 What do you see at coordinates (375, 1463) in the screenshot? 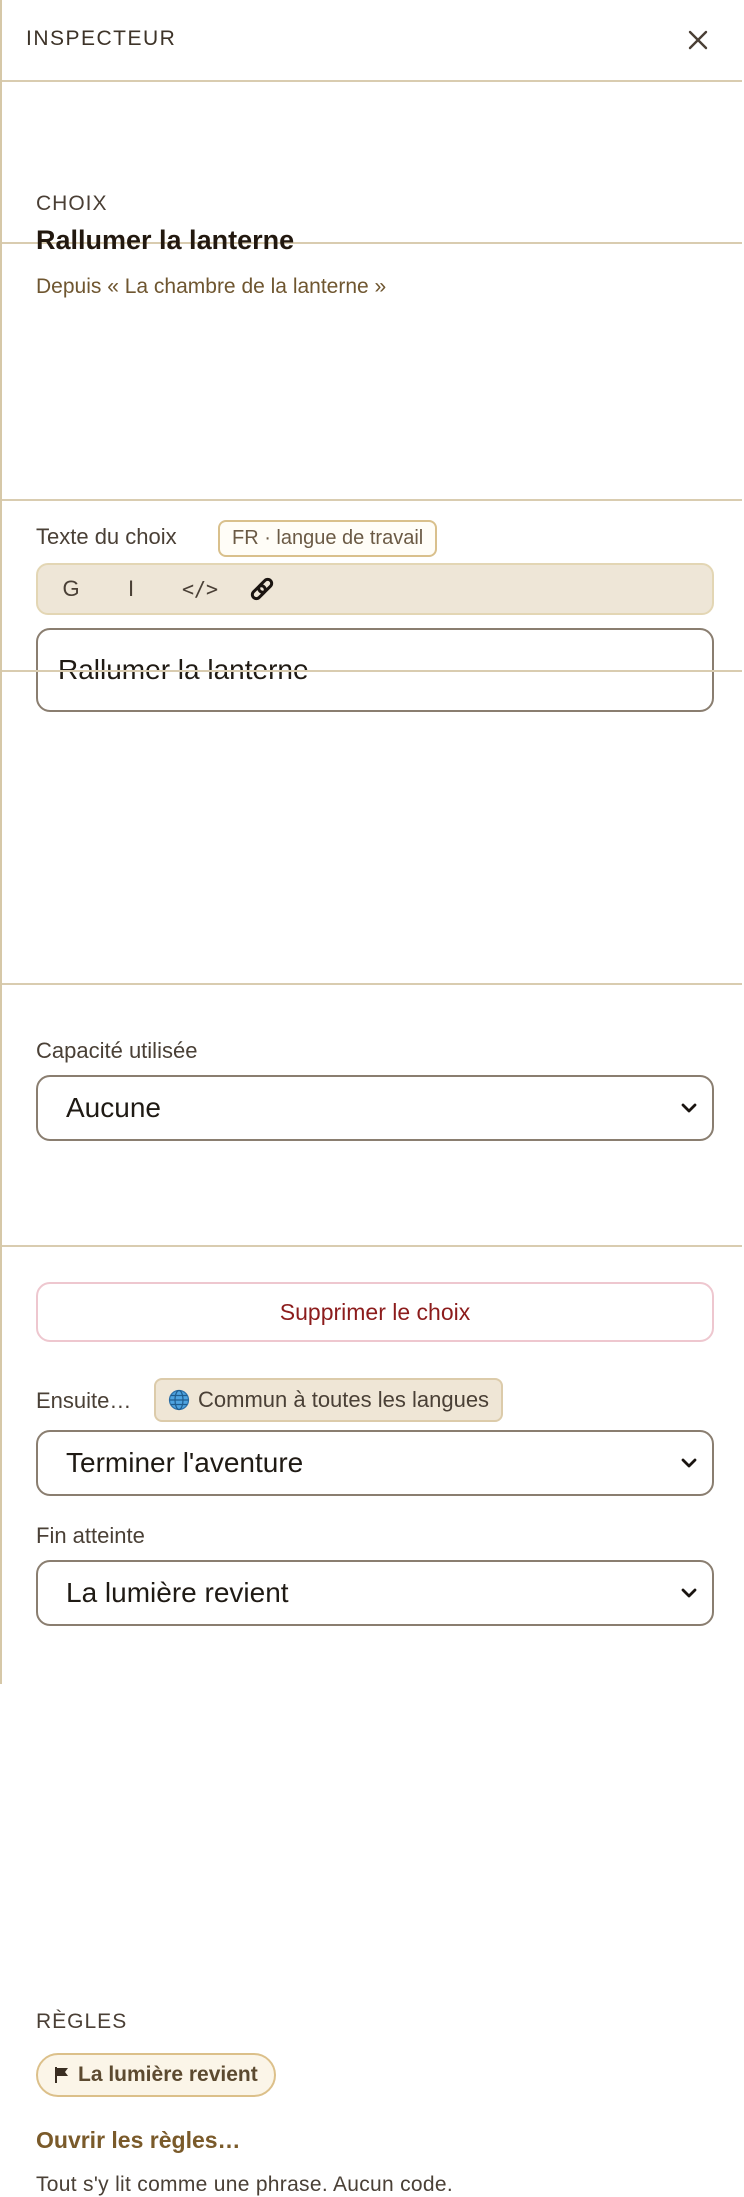
I see `next-action-select: Terminer l'aventure` at bounding box center [375, 1463].